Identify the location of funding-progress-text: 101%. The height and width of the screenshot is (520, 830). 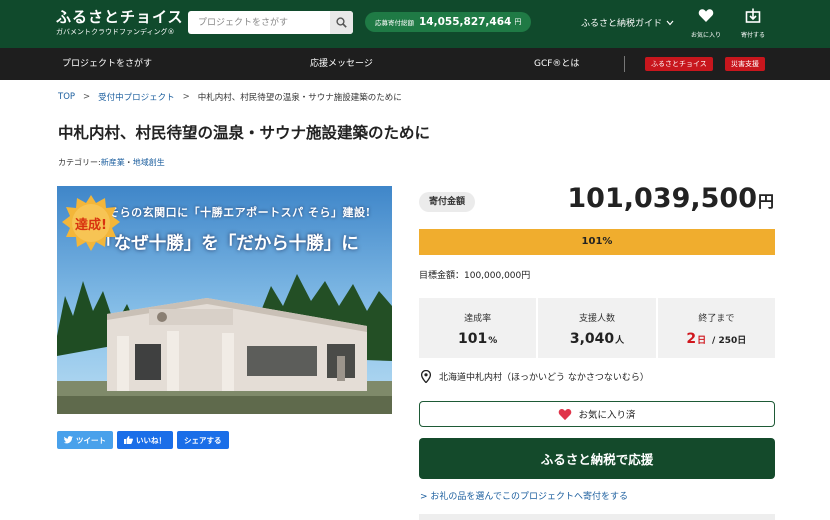
(597, 241).